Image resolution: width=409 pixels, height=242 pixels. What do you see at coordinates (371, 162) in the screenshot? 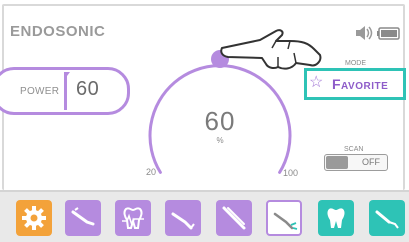
I see `scan-state: OFF` at bounding box center [371, 162].